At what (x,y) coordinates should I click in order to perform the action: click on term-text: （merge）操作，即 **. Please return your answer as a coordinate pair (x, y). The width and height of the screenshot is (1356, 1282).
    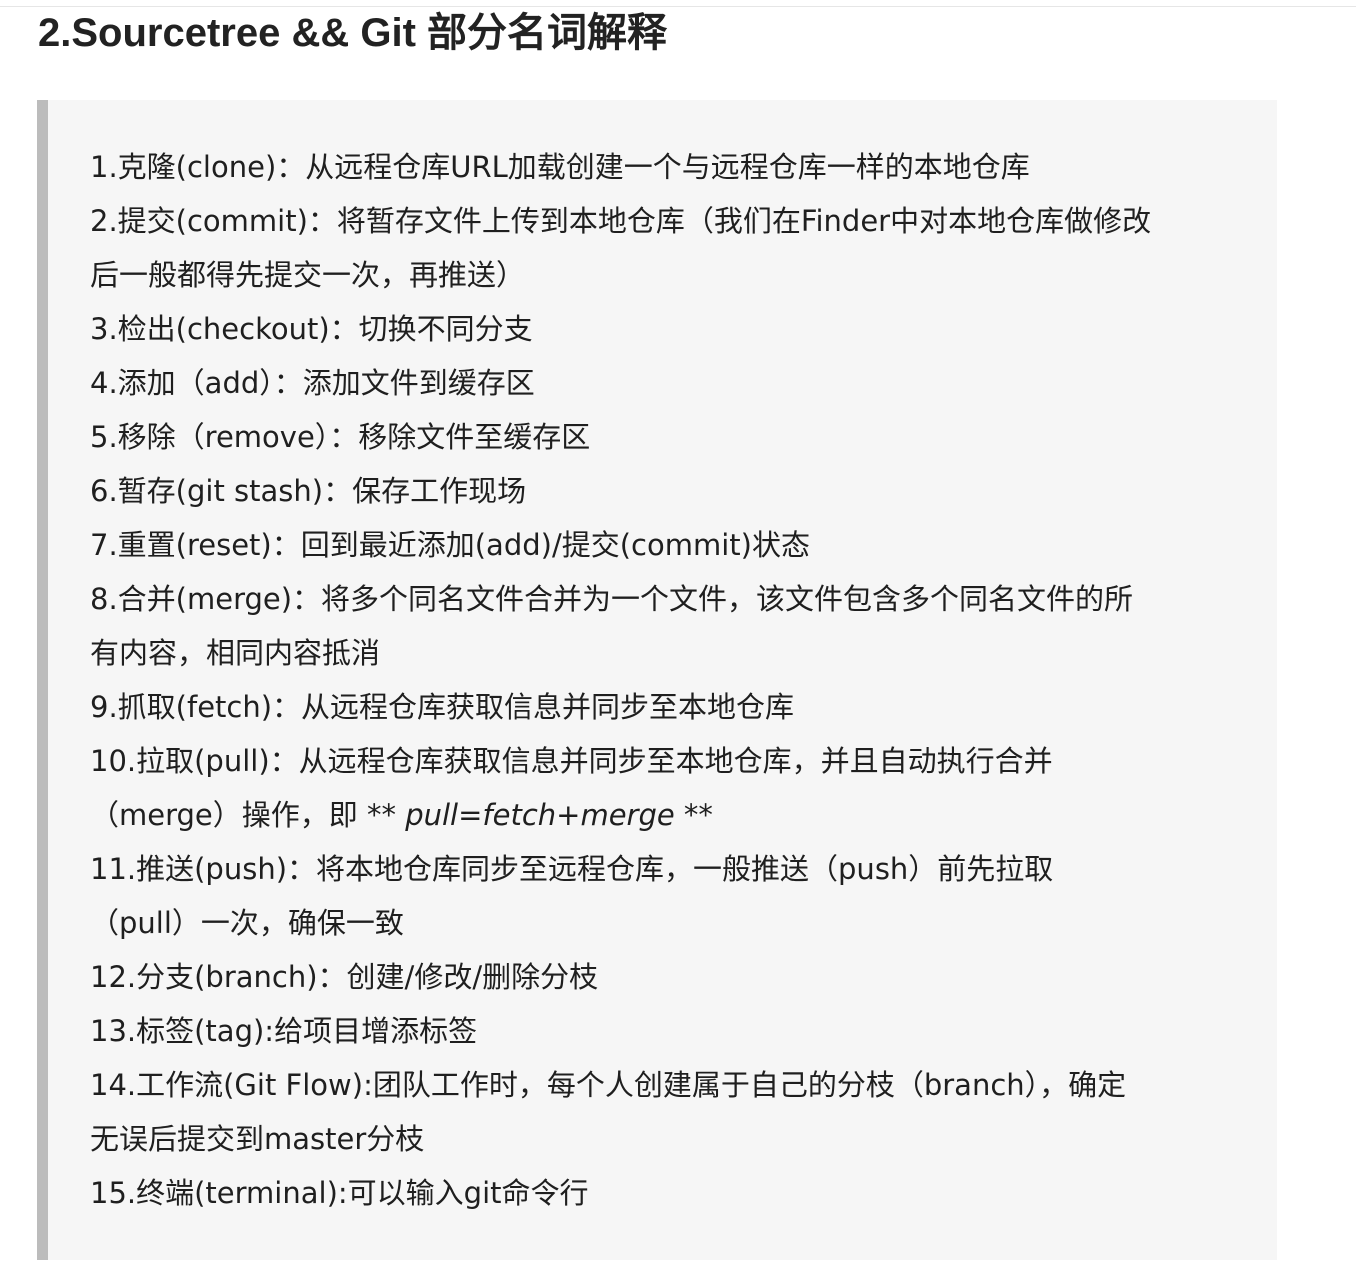
    Looking at the image, I should click on (248, 815).